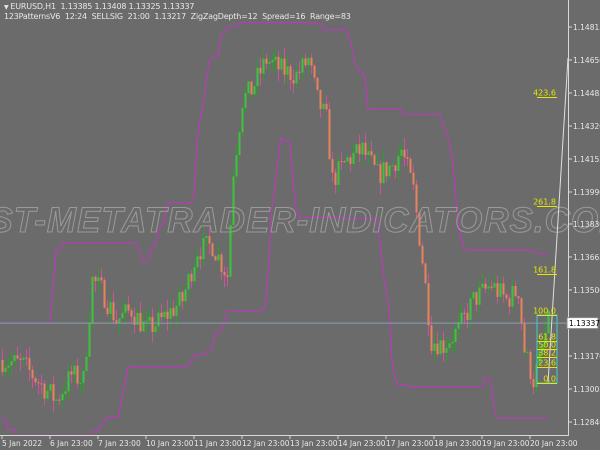 The image size is (600, 450). What do you see at coordinates (544, 93) in the screenshot?
I see `fib-level-label: 423.6` at bounding box center [544, 93].